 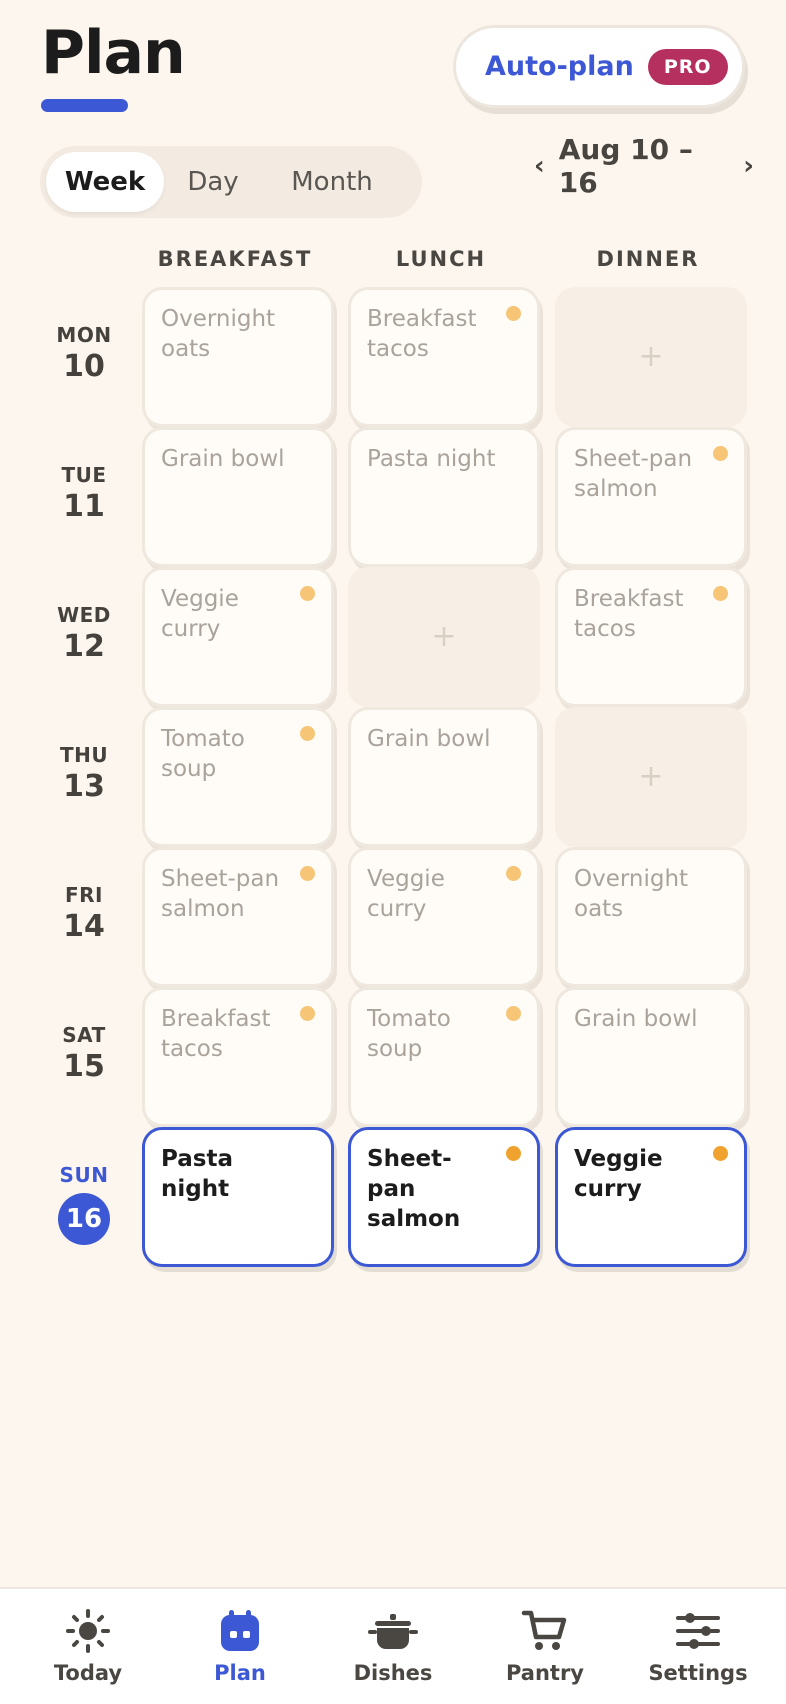 What do you see at coordinates (83, 895) in the screenshot?
I see `day-name: FRI` at bounding box center [83, 895].